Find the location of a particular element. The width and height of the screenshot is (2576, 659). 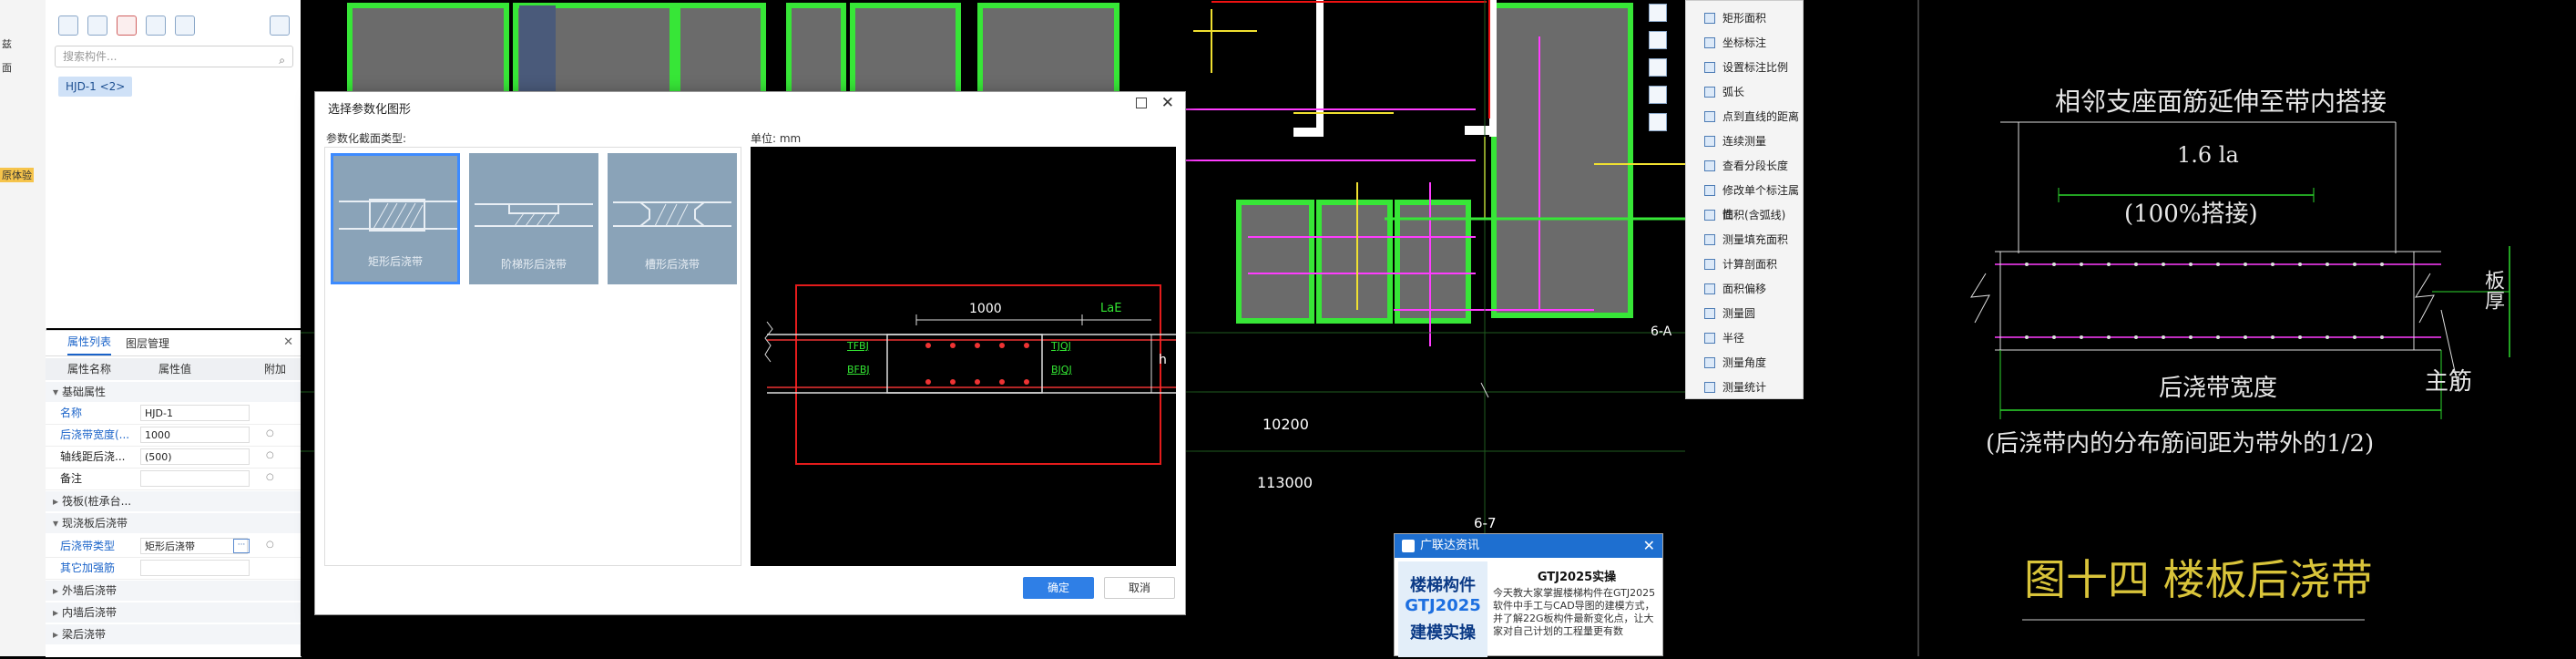

thumb-groove-post-pour: 槽形后浇带 is located at coordinates (672, 218).